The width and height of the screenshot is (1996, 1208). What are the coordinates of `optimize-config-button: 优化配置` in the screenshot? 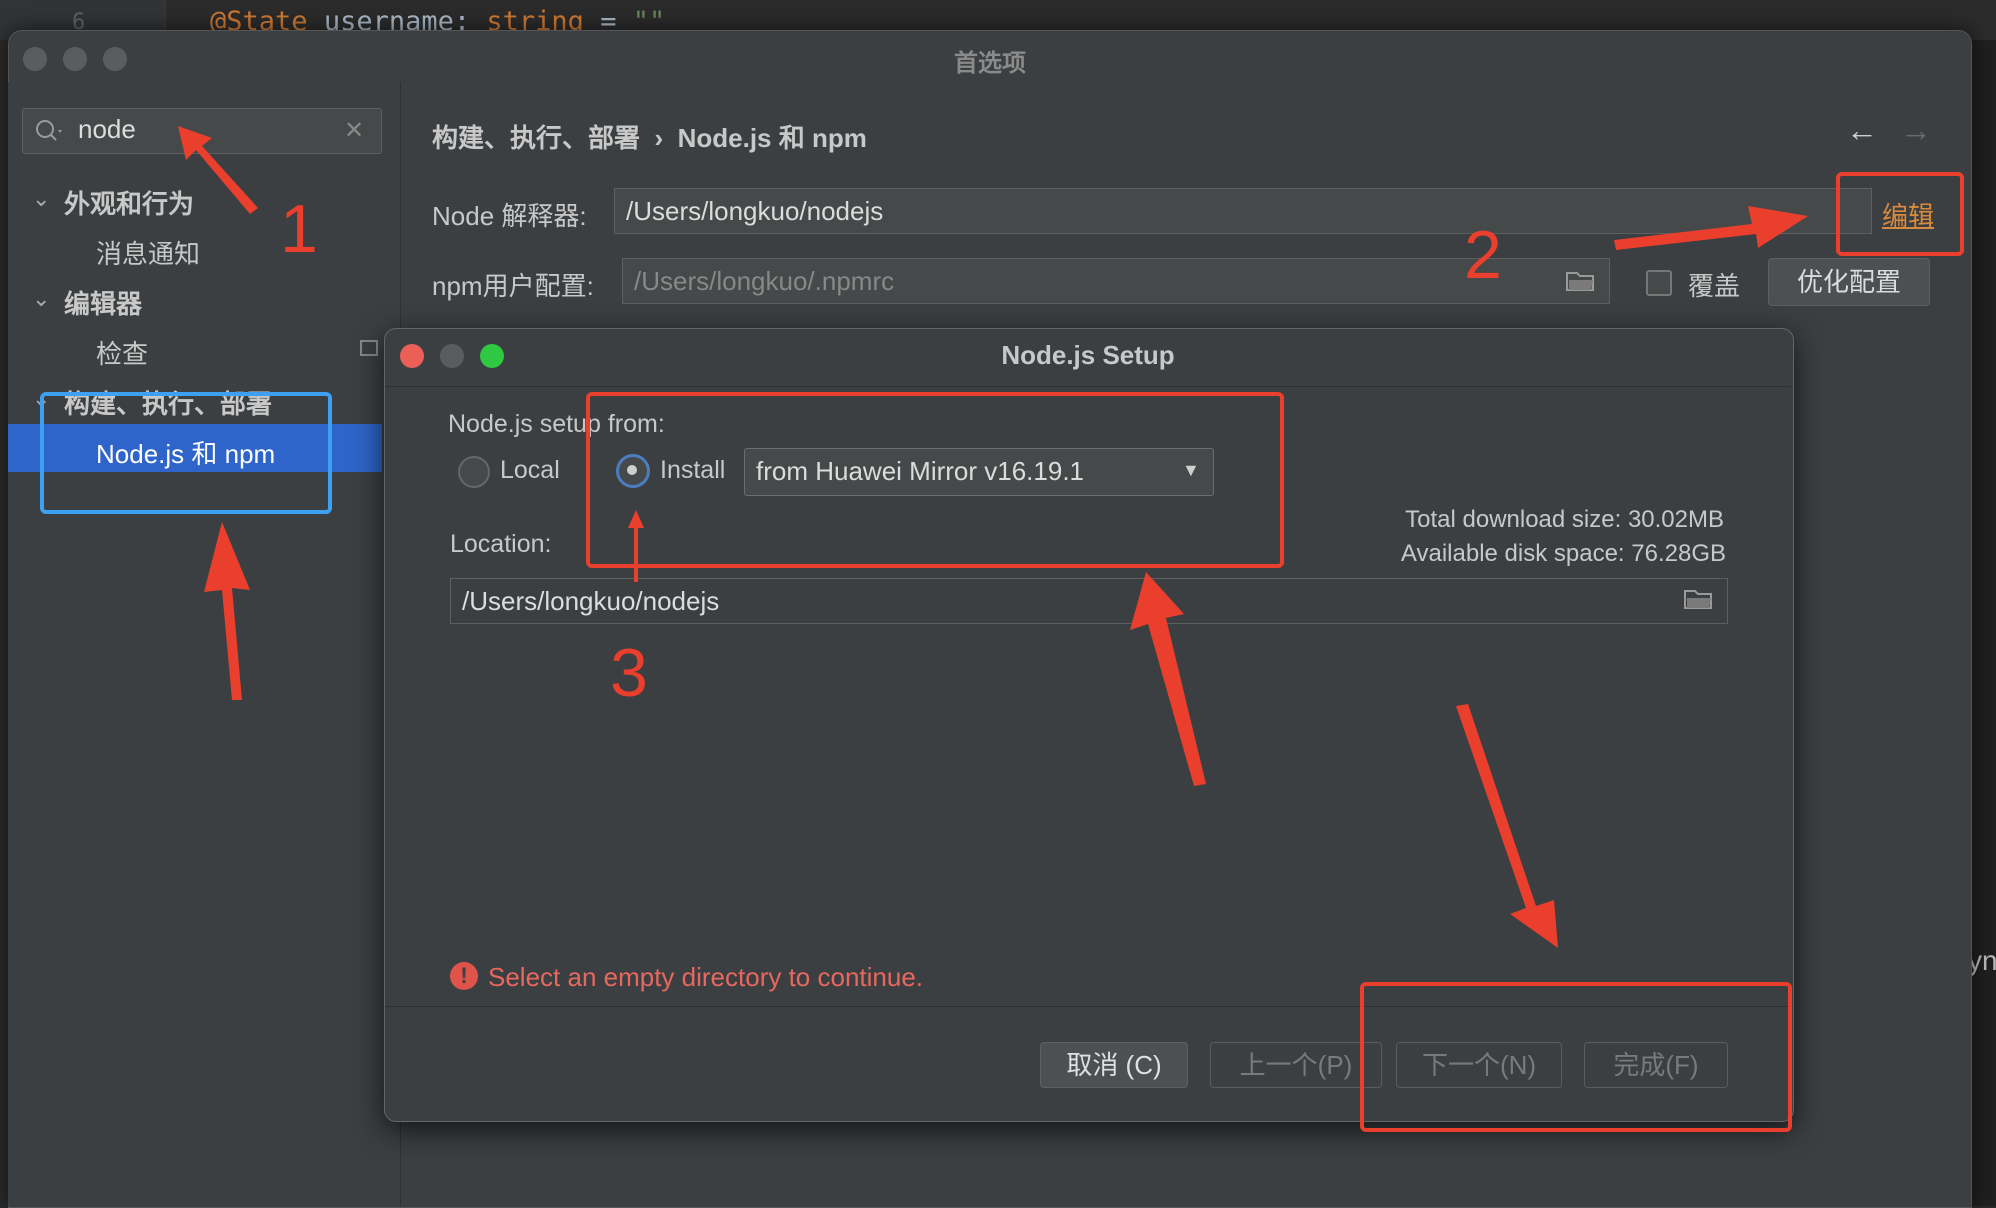 It's located at (1849, 282).